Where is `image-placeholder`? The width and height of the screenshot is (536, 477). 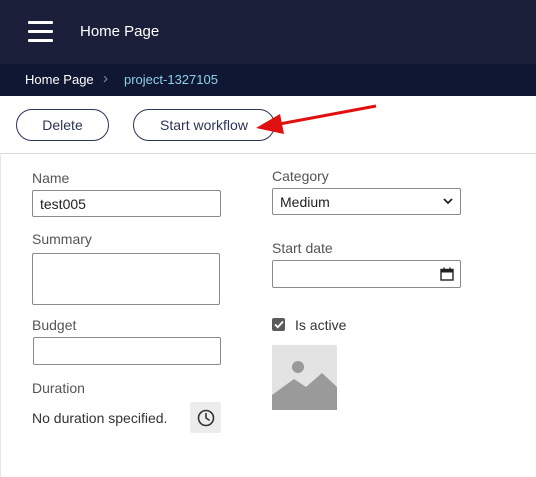 image-placeholder is located at coordinates (304, 377).